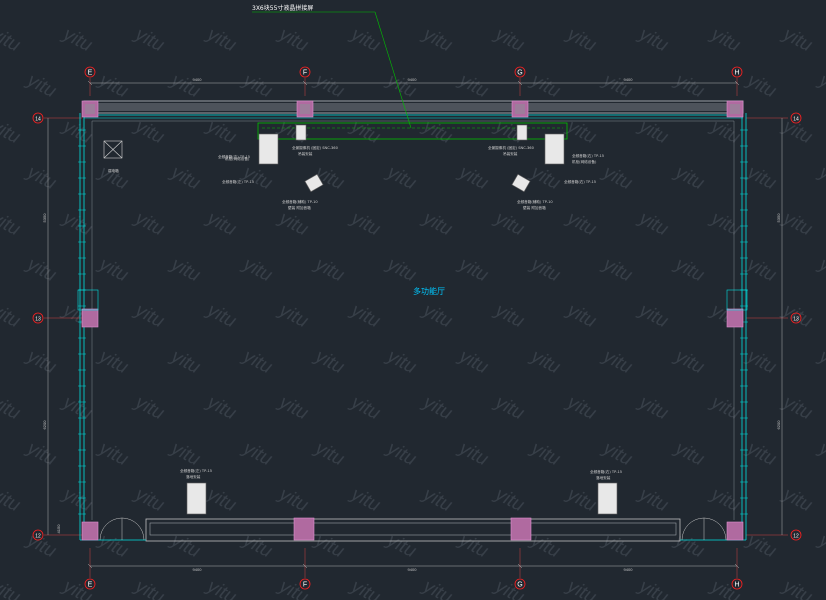  I want to click on note-camera-right: 全景摄像机 (固定) SNC-360, so click(511, 147).